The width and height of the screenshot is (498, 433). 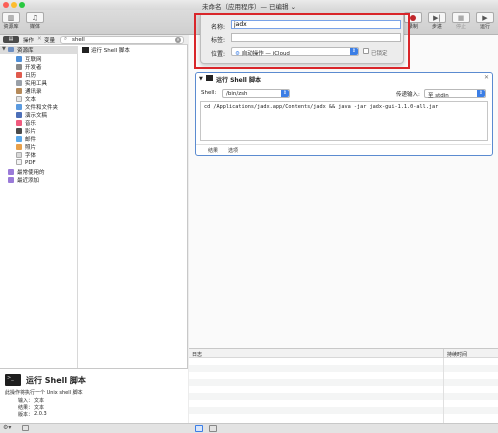 I want to click on category-calendar: 日历, so click(x=26, y=75).